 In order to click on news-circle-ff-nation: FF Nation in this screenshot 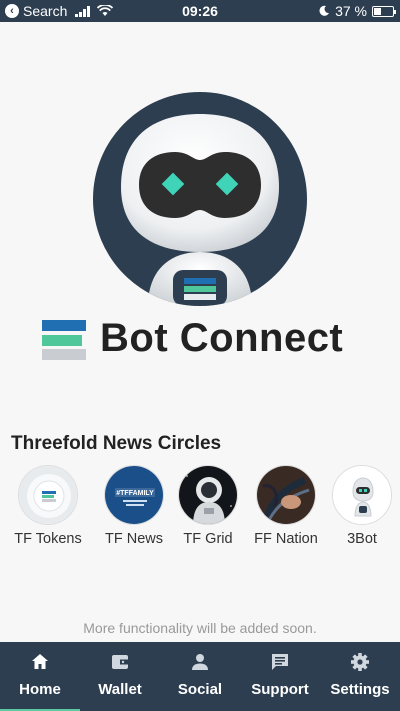, I will do `click(286, 506)`.